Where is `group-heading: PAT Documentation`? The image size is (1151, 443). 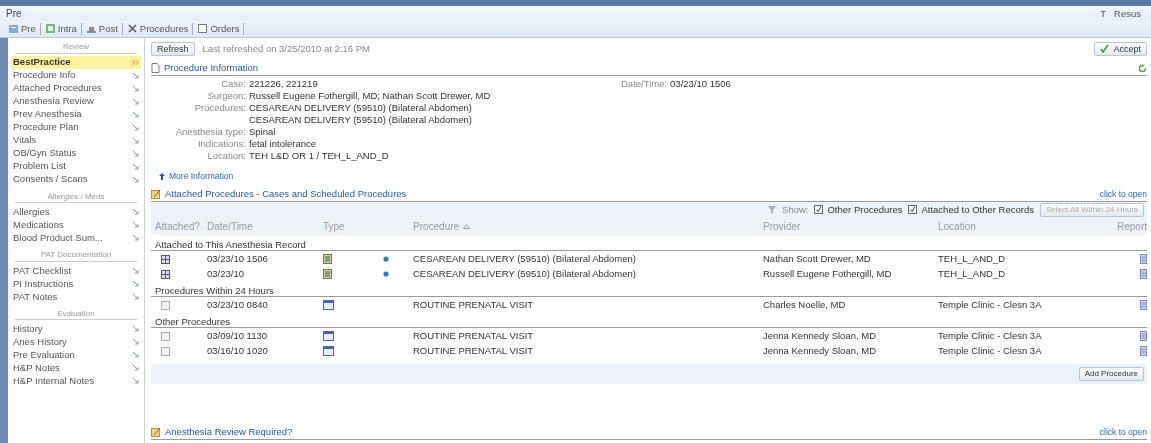
group-heading: PAT Documentation is located at coordinates (76, 256).